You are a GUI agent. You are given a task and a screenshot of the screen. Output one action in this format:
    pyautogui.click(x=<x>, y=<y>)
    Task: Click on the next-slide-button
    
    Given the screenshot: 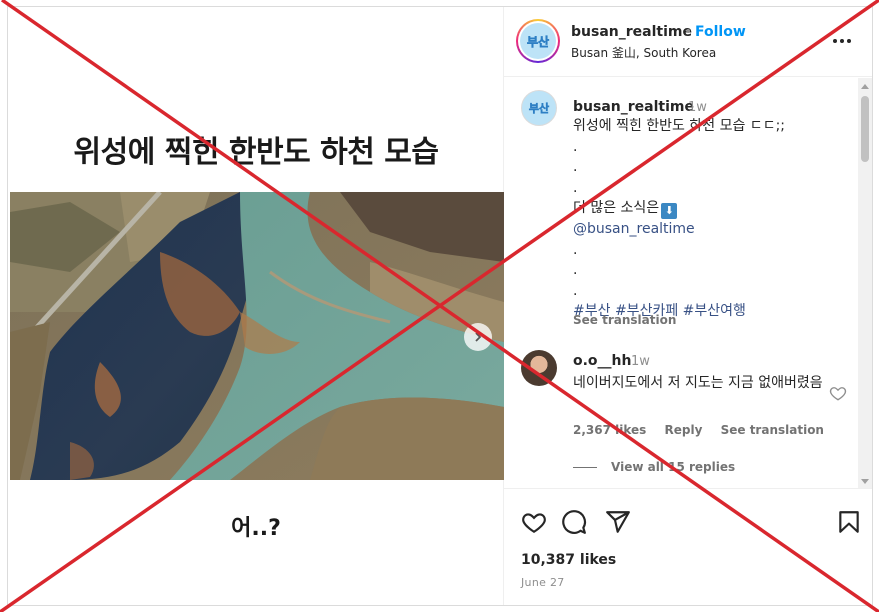 What is the action you would take?
    pyautogui.click(x=478, y=337)
    